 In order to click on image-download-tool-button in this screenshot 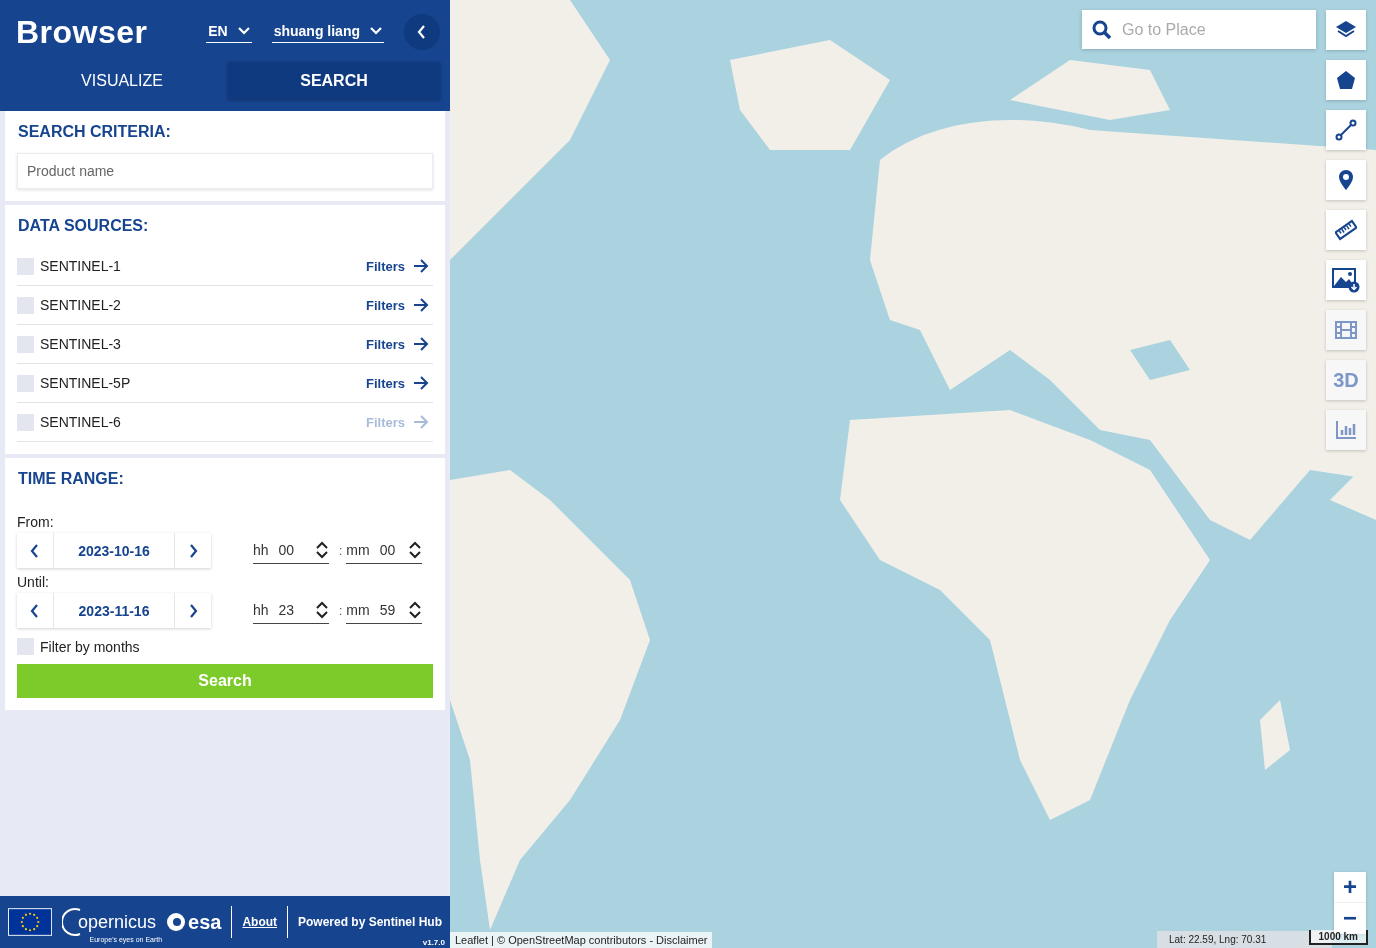, I will do `click(1346, 280)`.